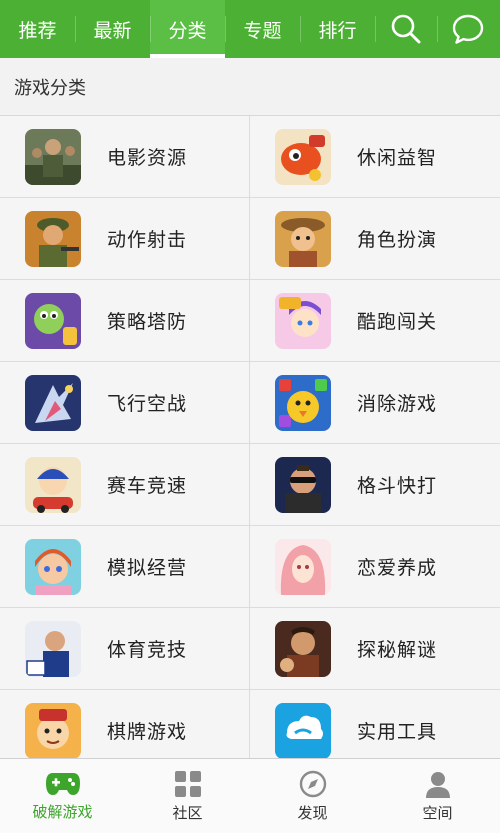 The height and width of the screenshot is (833, 500). Describe the element at coordinates (303, 566) in the screenshot. I see `romance-thumbnail` at that location.